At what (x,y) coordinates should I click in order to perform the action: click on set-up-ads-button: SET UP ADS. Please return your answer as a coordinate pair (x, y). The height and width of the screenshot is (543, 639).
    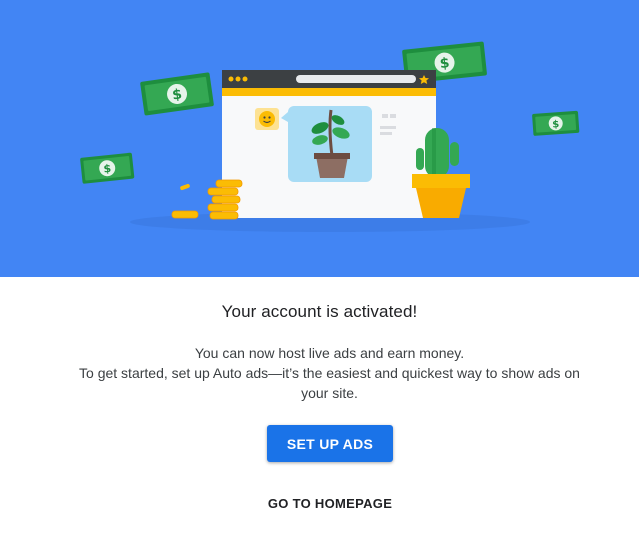
    Looking at the image, I should click on (330, 443).